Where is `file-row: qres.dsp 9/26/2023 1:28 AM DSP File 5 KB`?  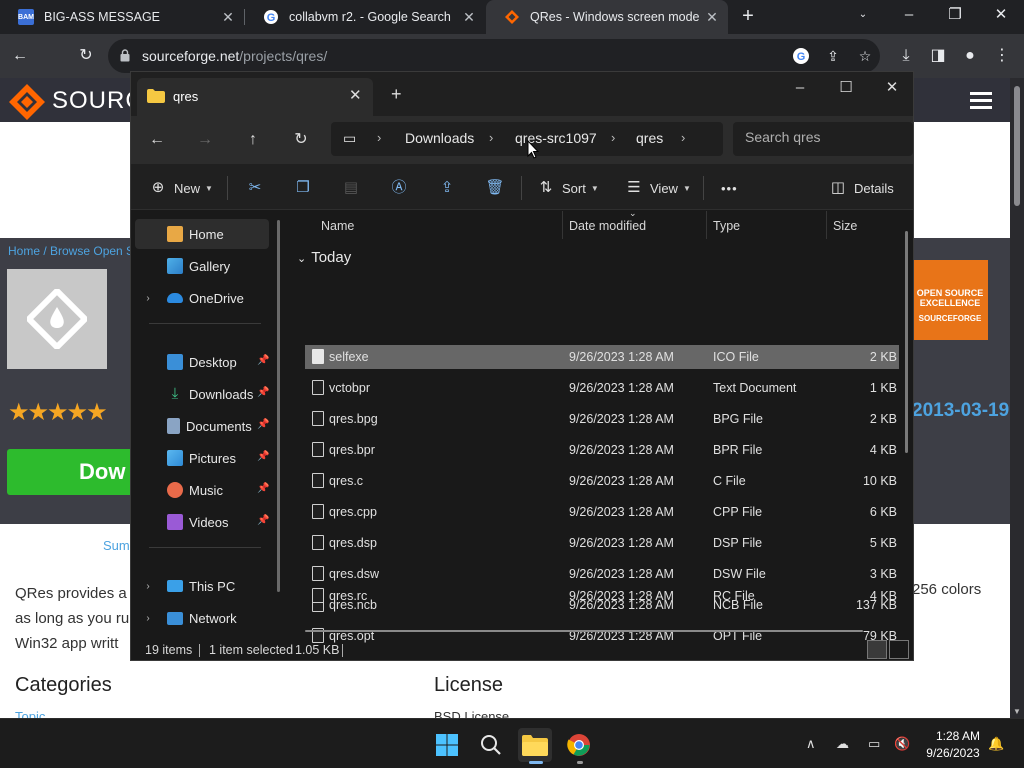 file-row: qres.dsp 9/26/2023 1:28 AM DSP File 5 KB is located at coordinates (602, 543).